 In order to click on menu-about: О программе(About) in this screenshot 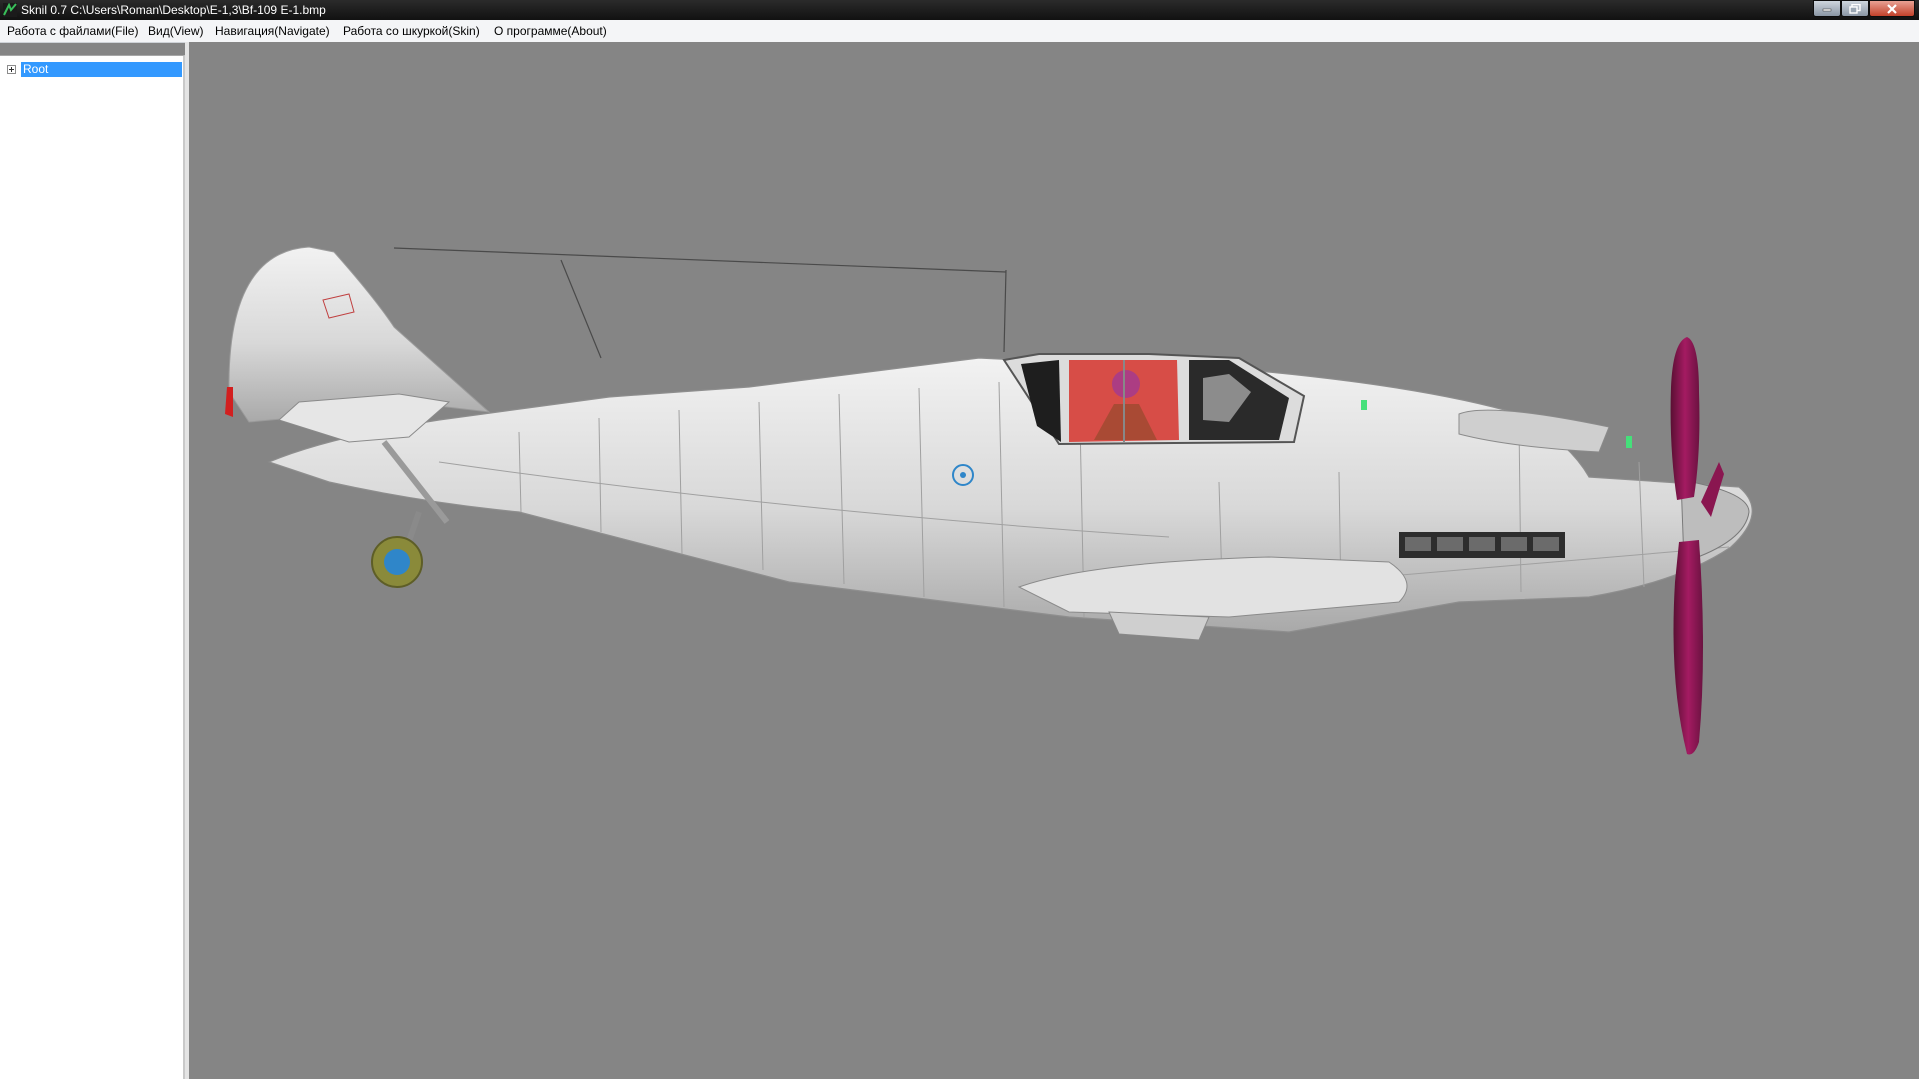, I will do `click(550, 31)`.